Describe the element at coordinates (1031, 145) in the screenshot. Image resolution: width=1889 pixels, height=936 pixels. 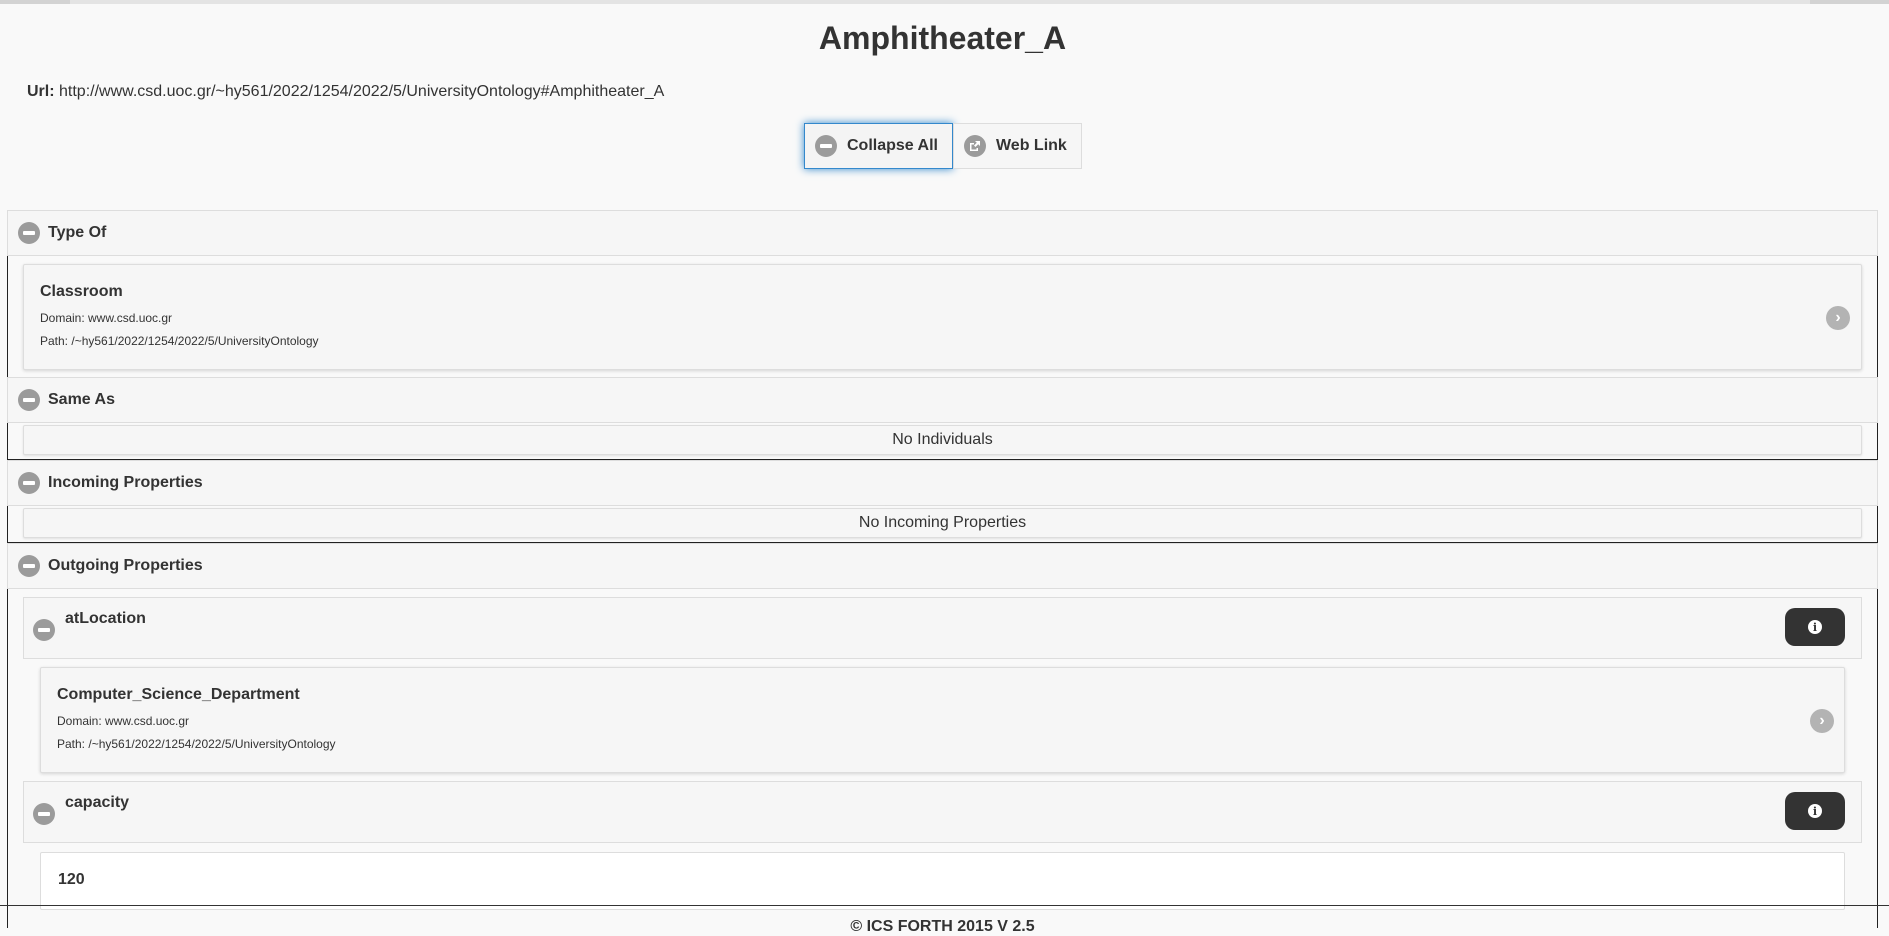
I see `web-link-label: Web Link` at that location.